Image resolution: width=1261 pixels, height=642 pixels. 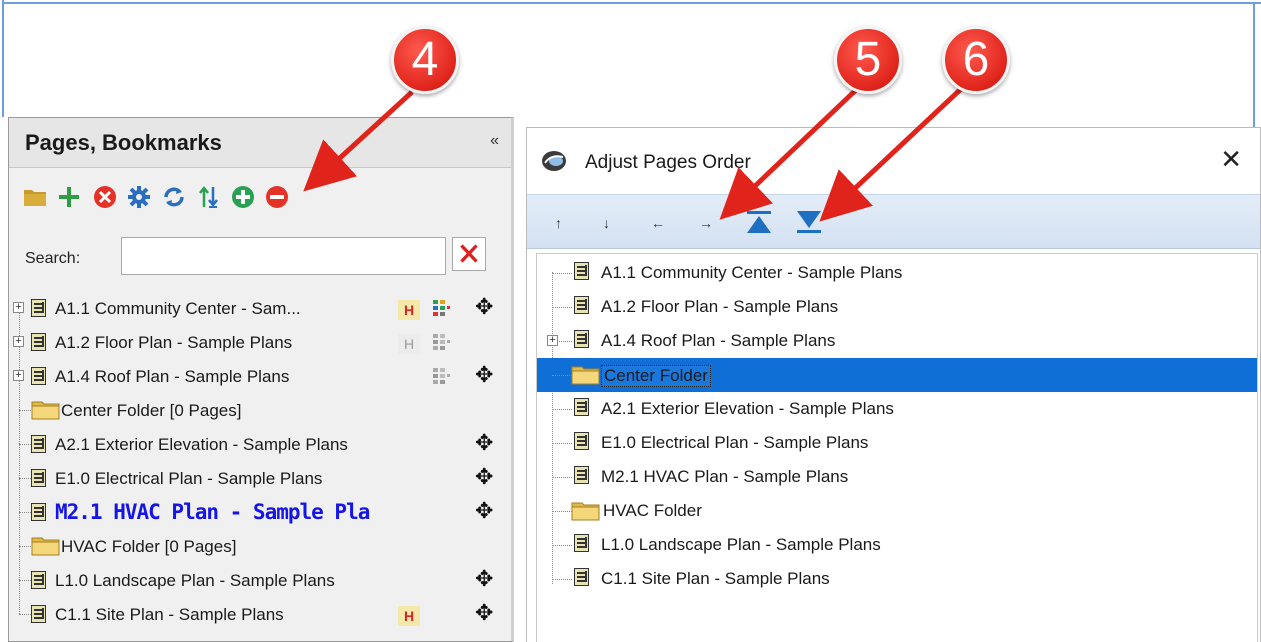 I want to click on order-row-center-folder: Center Folder, so click(x=897, y=375).